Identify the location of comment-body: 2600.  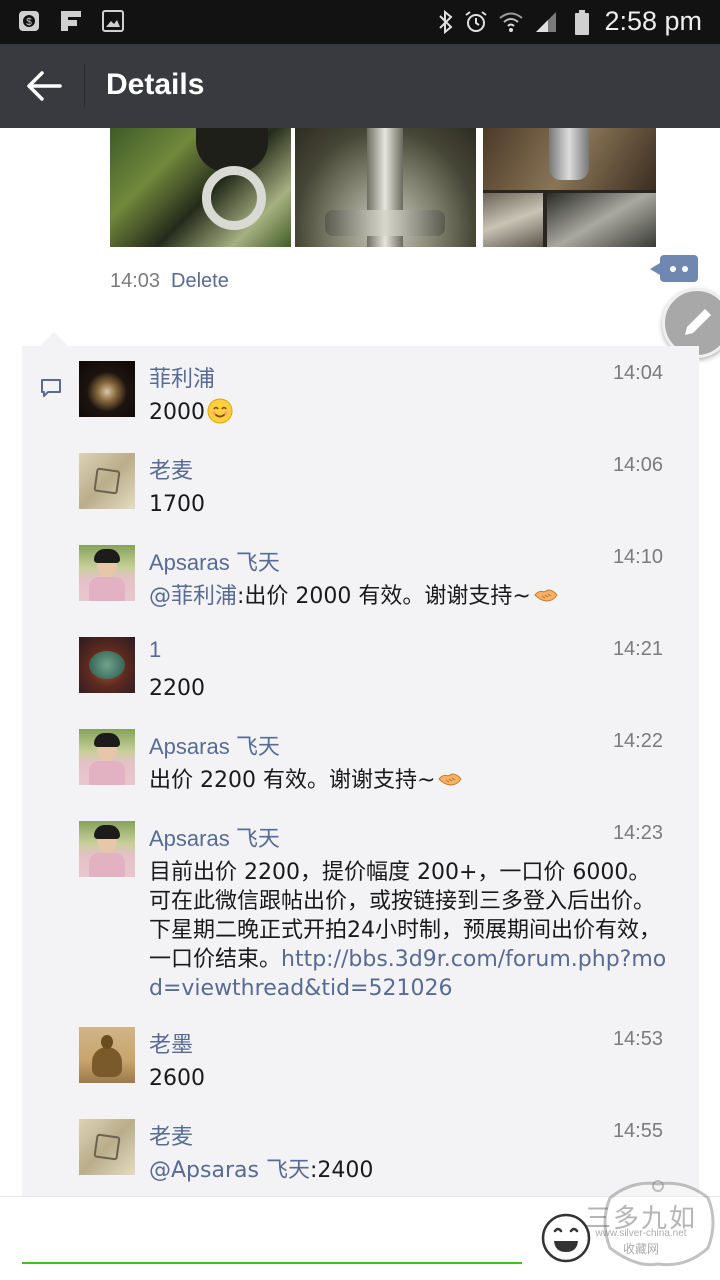
(177, 1078).